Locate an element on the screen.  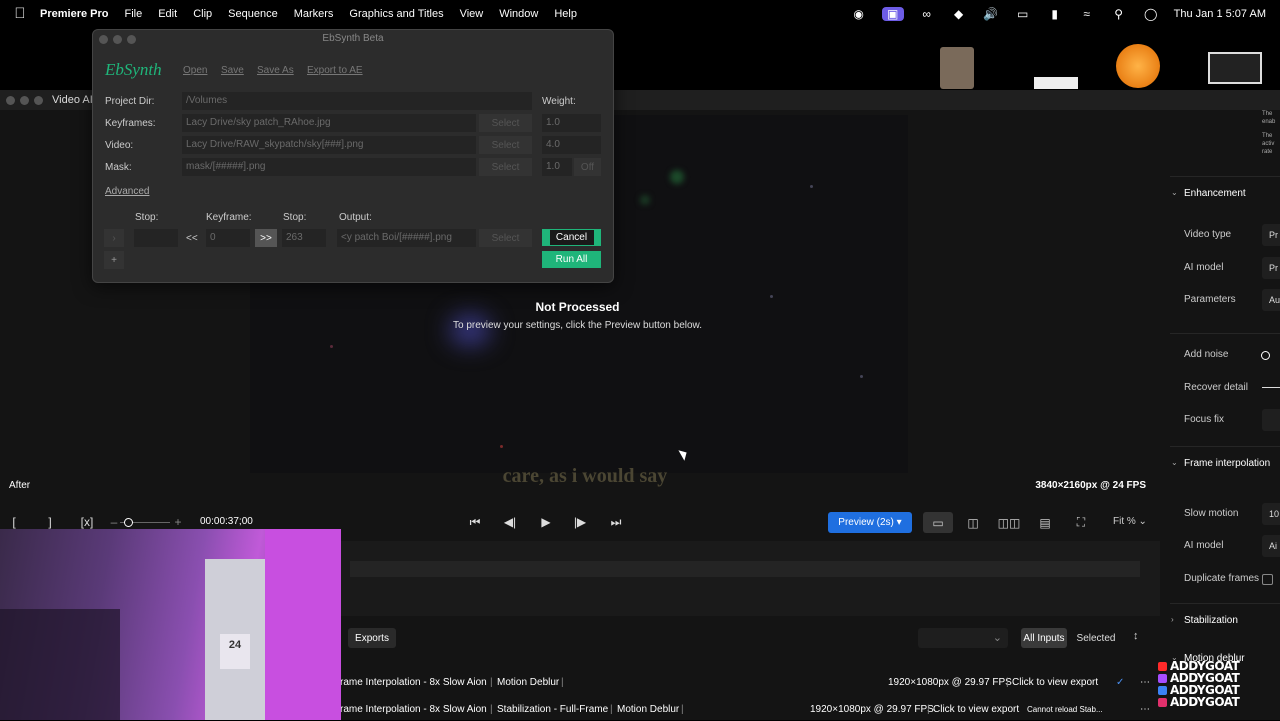
ai-model-select: Pr is located at coordinates (1271, 268).